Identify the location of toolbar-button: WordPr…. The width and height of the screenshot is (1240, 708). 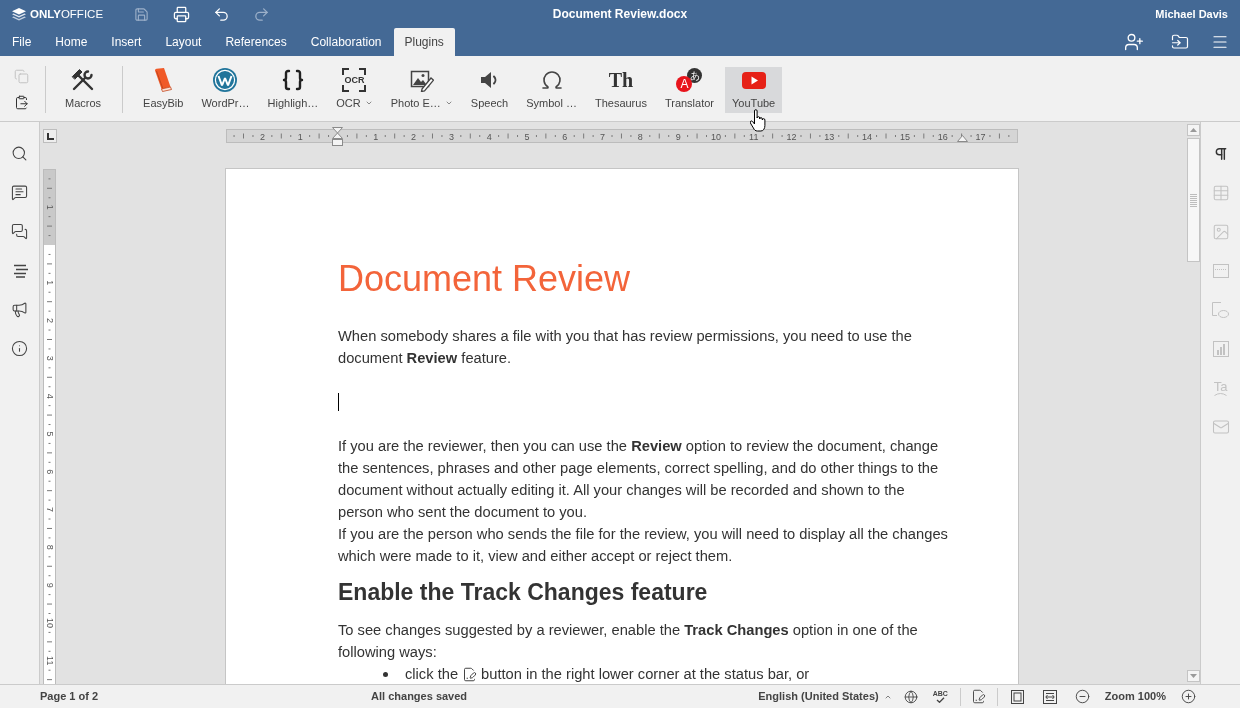
(225, 90).